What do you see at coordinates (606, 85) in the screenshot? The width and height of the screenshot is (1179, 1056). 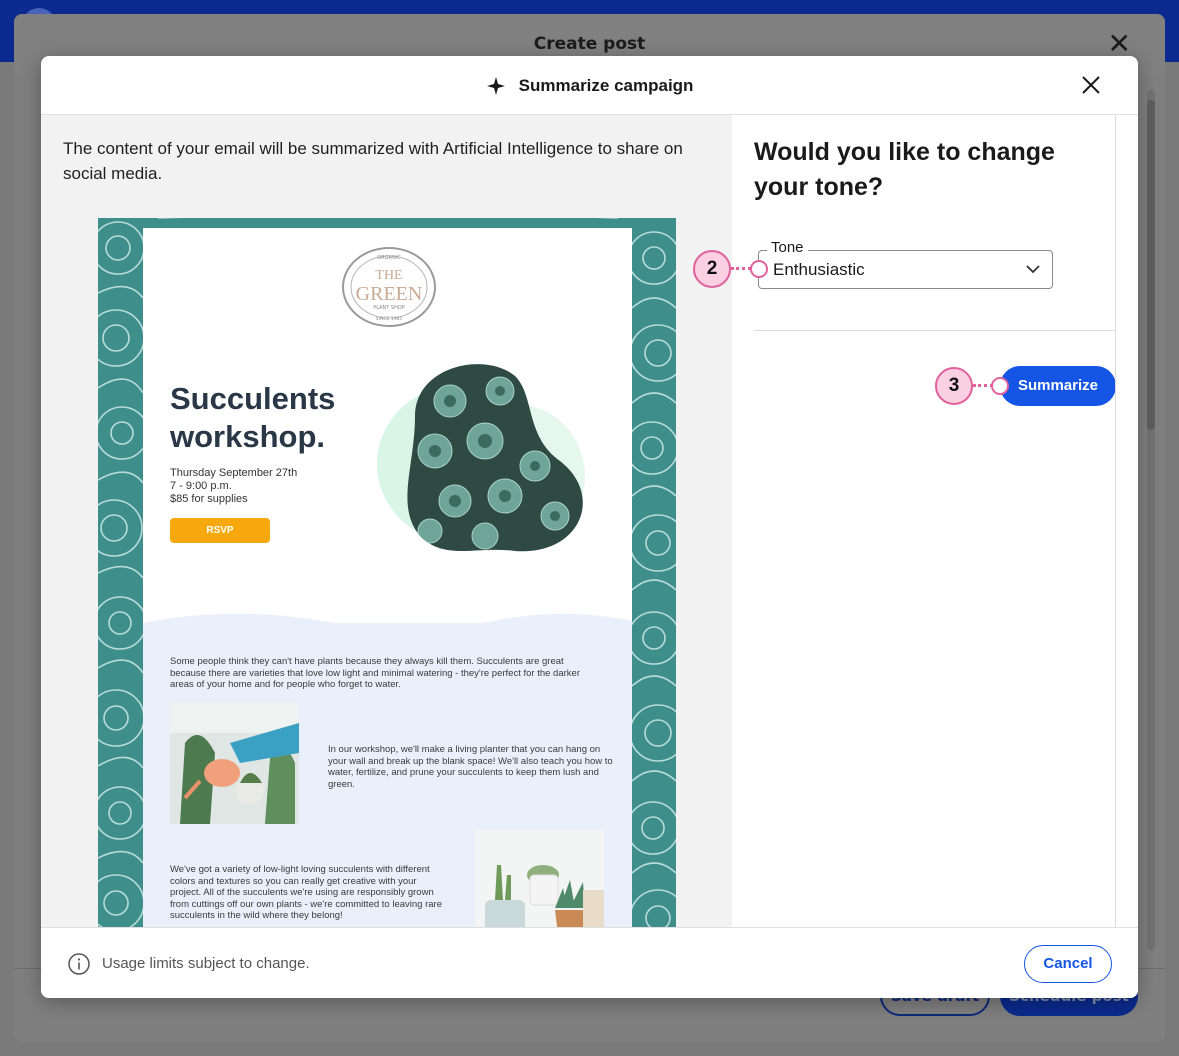 I see `modal-title: Summarize campaign` at bounding box center [606, 85].